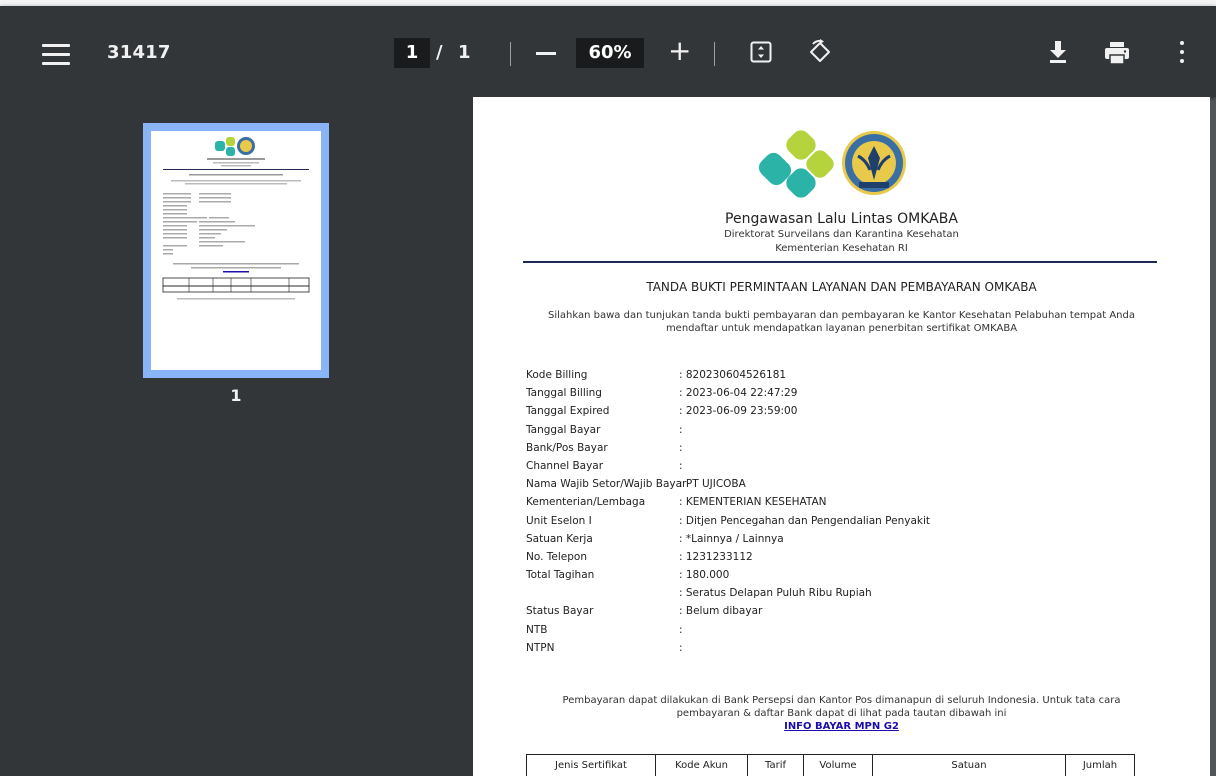 This screenshot has width=1216, height=776. What do you see at coordinates (775, 765) in the screenshot?
I see `table-header-cell: Tarif` at bounding box center [775, 765].